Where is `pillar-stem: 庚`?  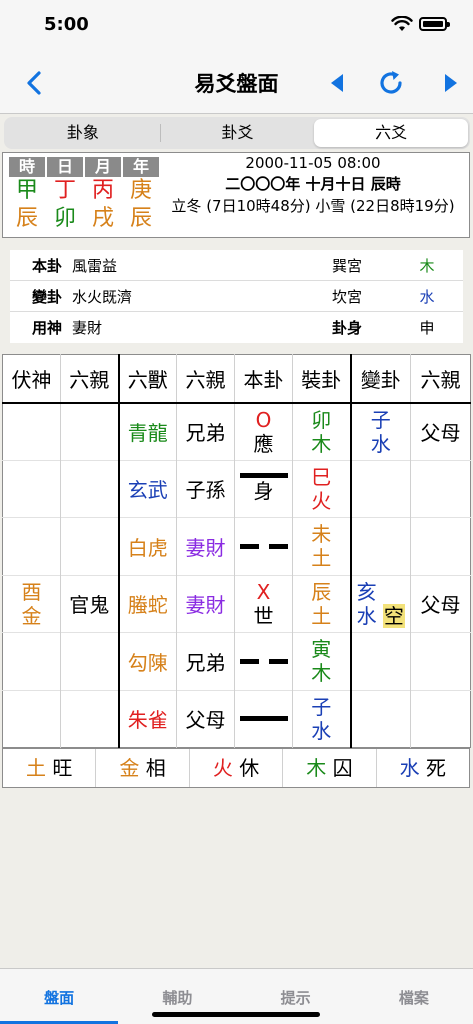 pillar-stem: 庚 is located at coordinates (140, 190).